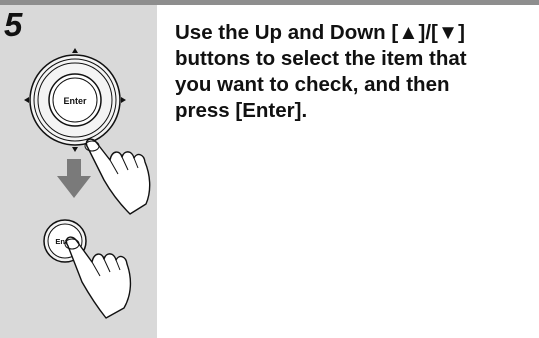 The height and width of the screenshot is (338, 539). What do you see at coordinates (123, 100) in the screenshot?
I see `right-arrow-icon` at bounding box center [123, 100].